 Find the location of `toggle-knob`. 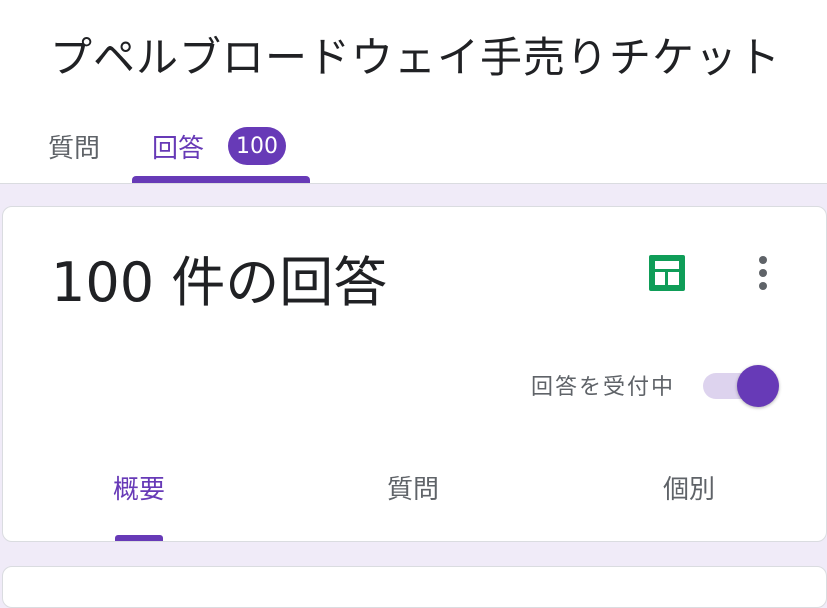

toggle-knob is located at coordinates (758, 386).